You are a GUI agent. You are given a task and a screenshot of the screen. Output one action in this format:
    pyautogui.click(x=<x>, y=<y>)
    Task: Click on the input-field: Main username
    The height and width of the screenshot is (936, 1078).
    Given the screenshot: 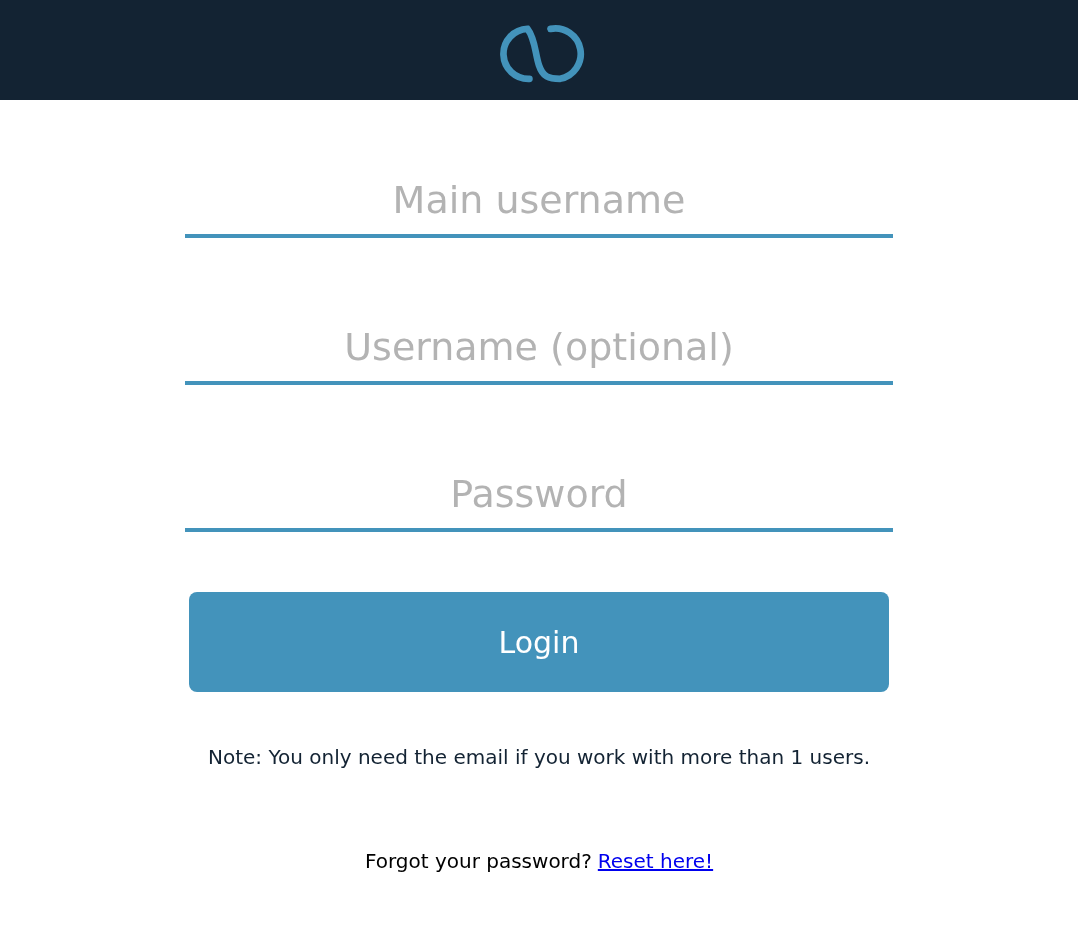 What is the action you would take?
    pyautogui.click(x=539, y=202)
    